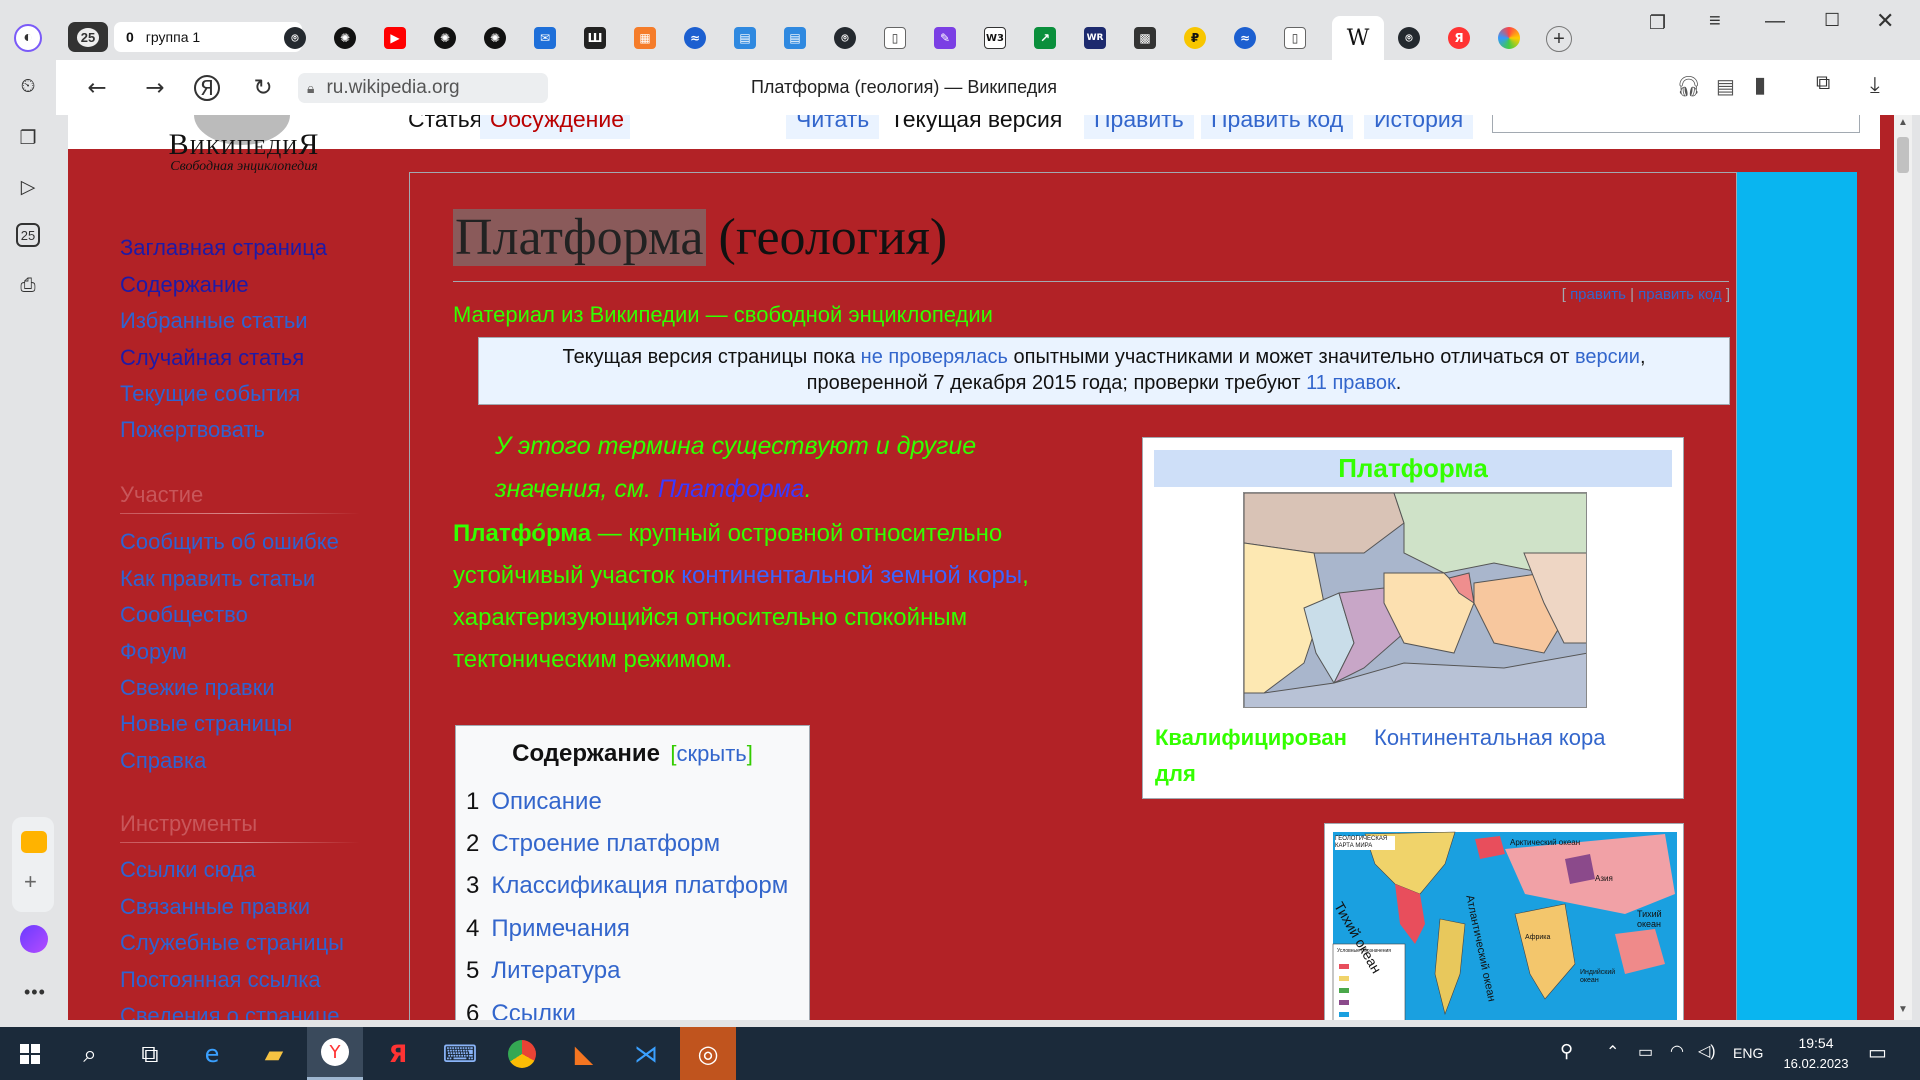  Describe the element at coordinates (212, 1053) in the screenshot. I see `edge-icon: e` at that location.